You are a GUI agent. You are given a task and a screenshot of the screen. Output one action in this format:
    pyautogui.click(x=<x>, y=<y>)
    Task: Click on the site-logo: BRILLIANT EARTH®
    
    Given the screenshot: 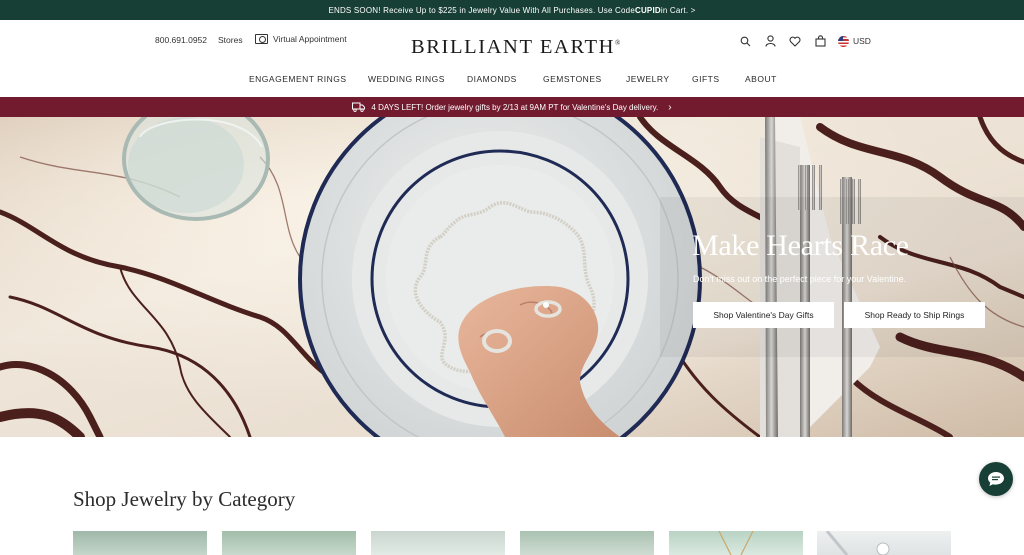 What is the action you would take?
    pyautogui.click(x=516, y=47)
    